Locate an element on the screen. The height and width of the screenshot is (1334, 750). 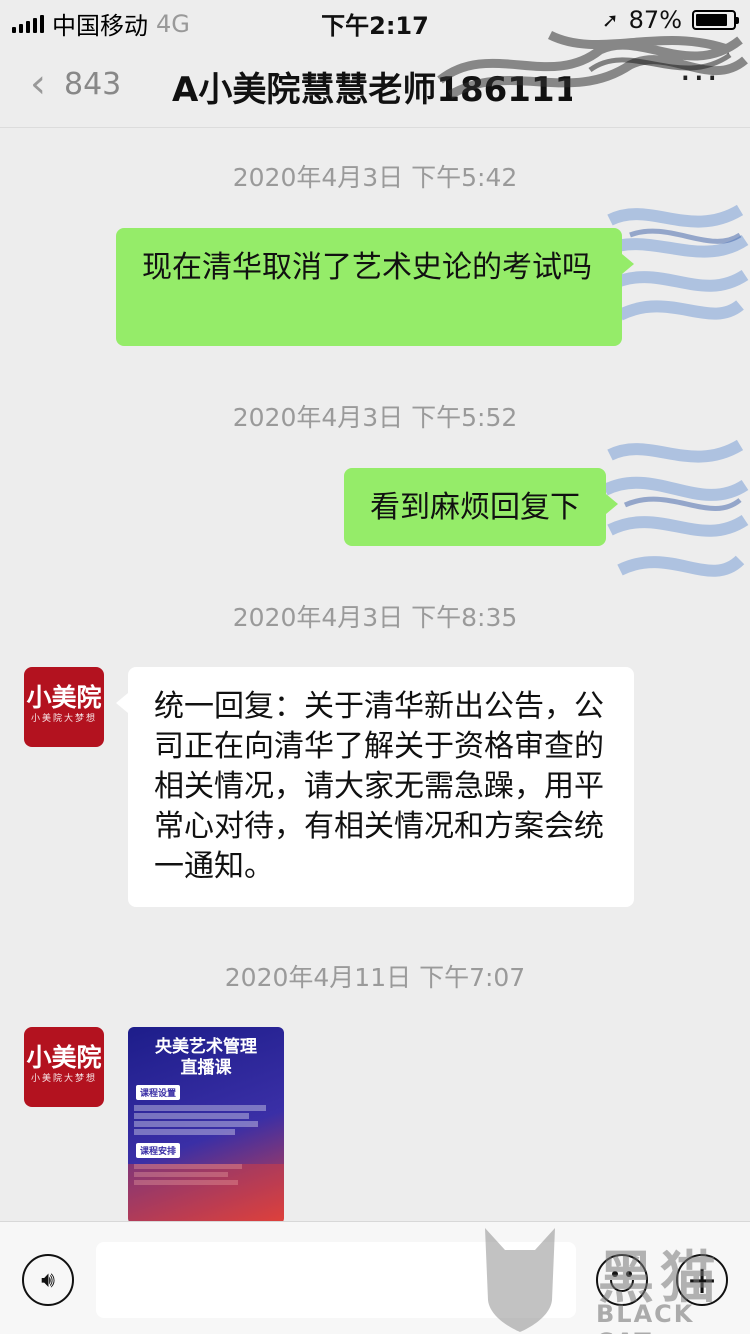
timestamp: 2020年4月3日 下午5:42 is located at coordinates (375, 177).